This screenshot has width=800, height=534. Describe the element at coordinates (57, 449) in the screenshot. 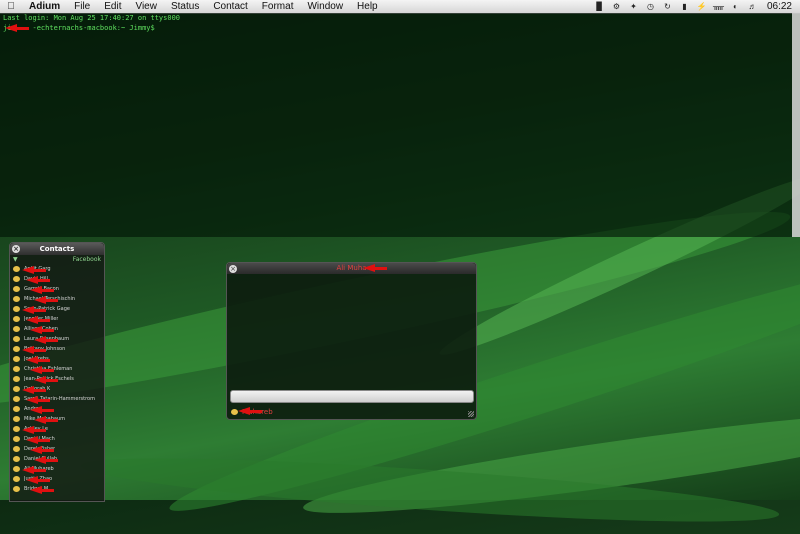

I see `contact-row: Derek Fisher` at that location.